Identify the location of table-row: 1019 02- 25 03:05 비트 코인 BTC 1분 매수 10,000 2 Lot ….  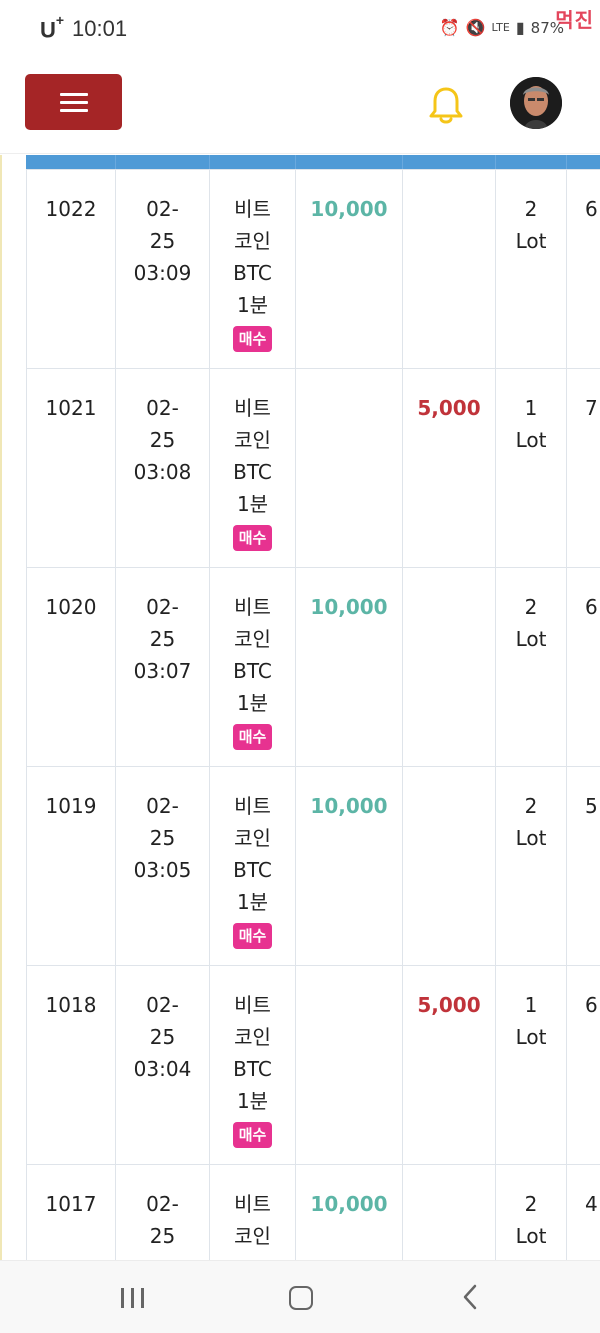
(313, 866).